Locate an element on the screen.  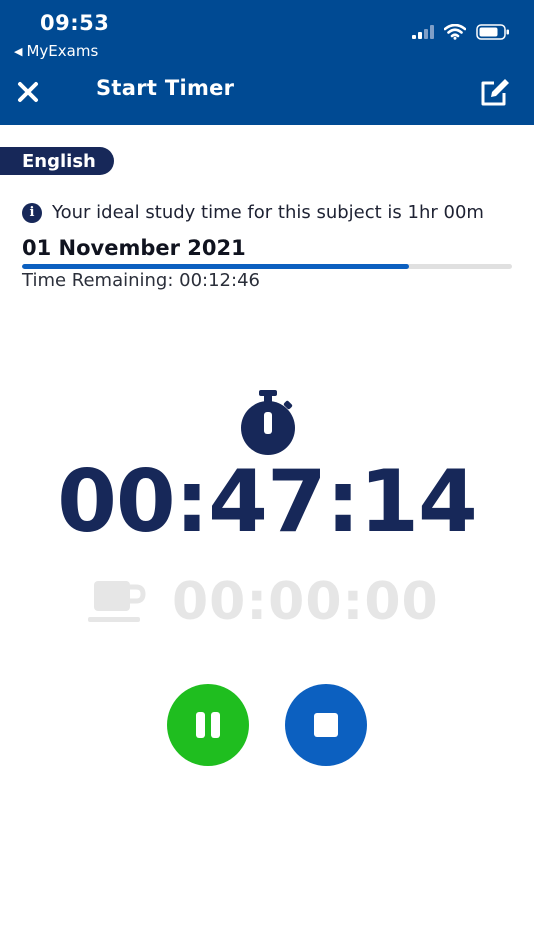
status-icons is located at coordinates (461, 32).